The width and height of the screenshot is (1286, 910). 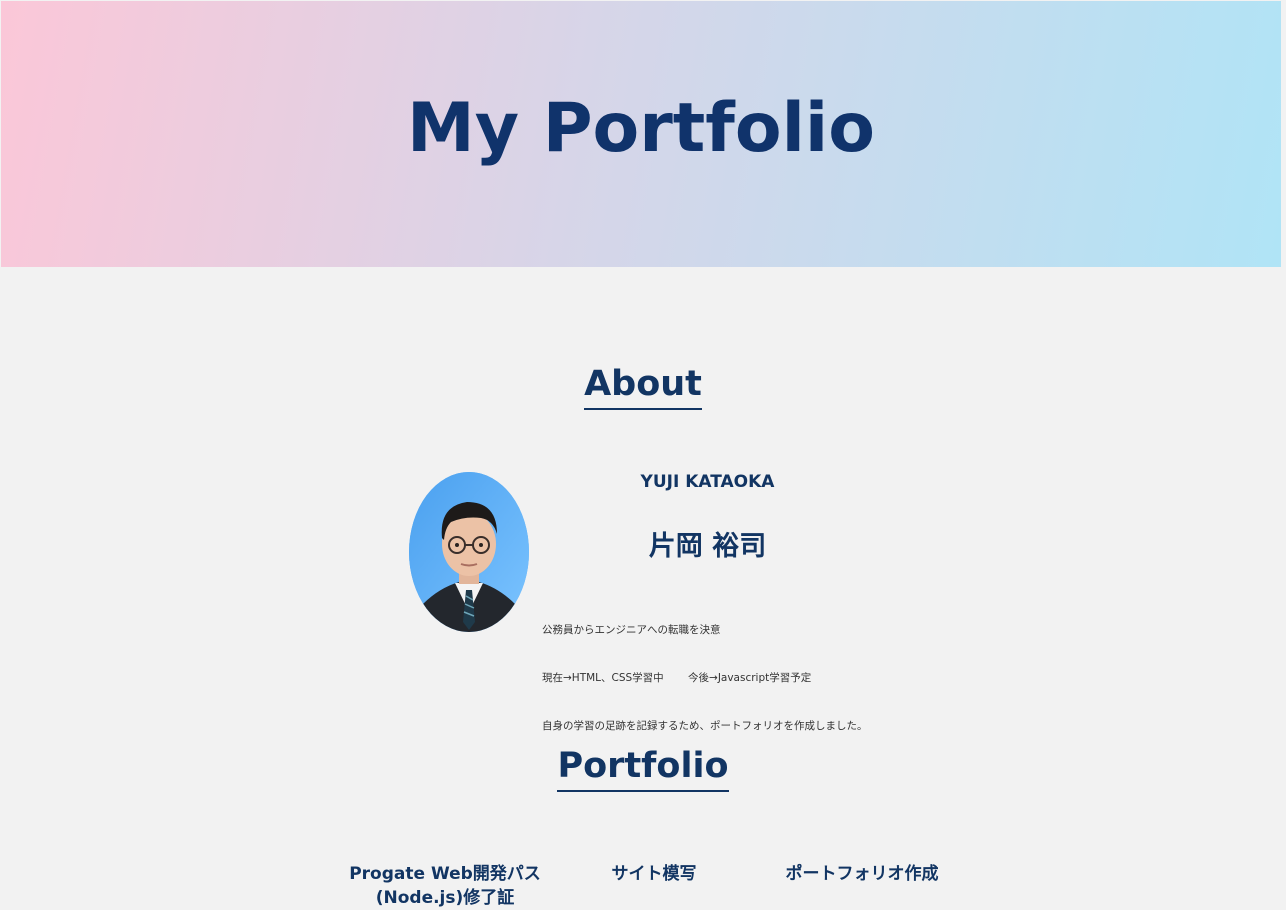 I want to click on page-title: My Portfolio, so click(x=641, y=128).